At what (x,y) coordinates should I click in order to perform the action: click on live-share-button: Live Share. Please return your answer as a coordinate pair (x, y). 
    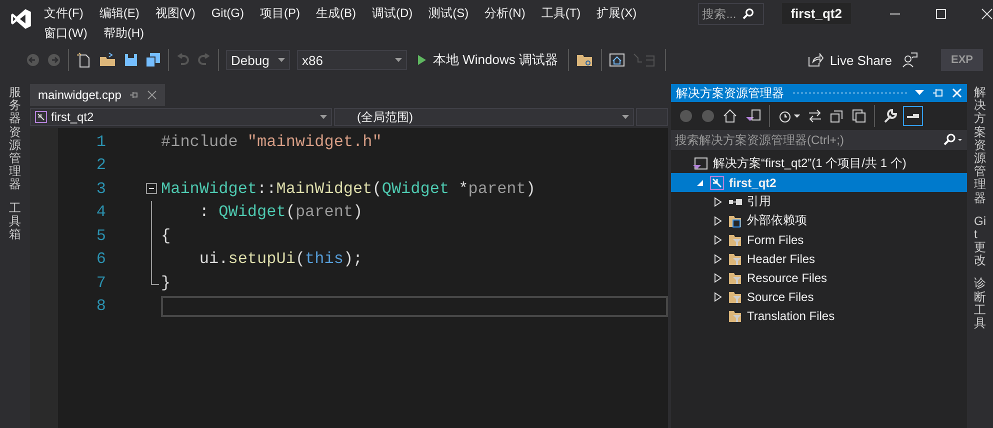
    Looking at the image, I should click on (849, 60).